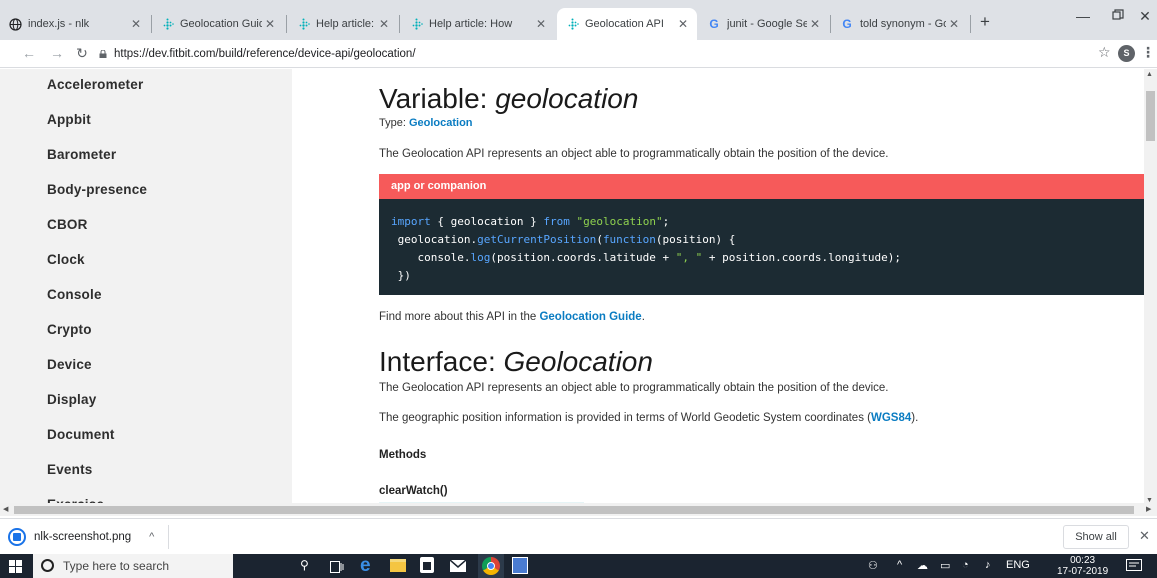  I want to click on tab-title: junit - Google Sea, so click(767, 24).